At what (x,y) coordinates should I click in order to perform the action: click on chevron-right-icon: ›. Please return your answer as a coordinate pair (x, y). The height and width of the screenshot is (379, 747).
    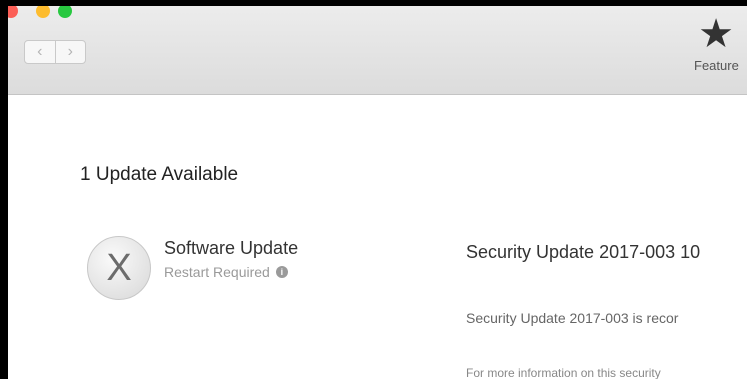
    Looking at the image, I should click on (70, 51).